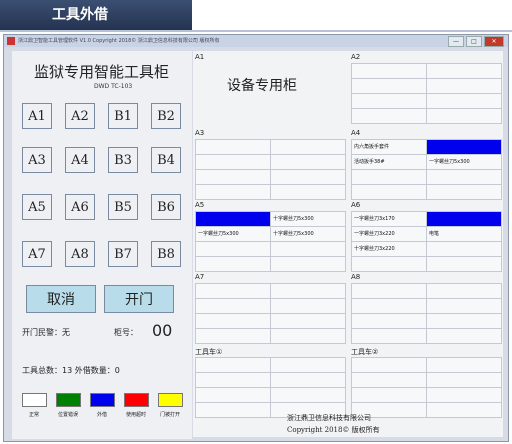 The image size is (512, 444). What do you see at coordinates (389, 249) in the screenshot?
I see `tool-cell: 十字螺丝刀3x220` at bounding box center [389, 249].